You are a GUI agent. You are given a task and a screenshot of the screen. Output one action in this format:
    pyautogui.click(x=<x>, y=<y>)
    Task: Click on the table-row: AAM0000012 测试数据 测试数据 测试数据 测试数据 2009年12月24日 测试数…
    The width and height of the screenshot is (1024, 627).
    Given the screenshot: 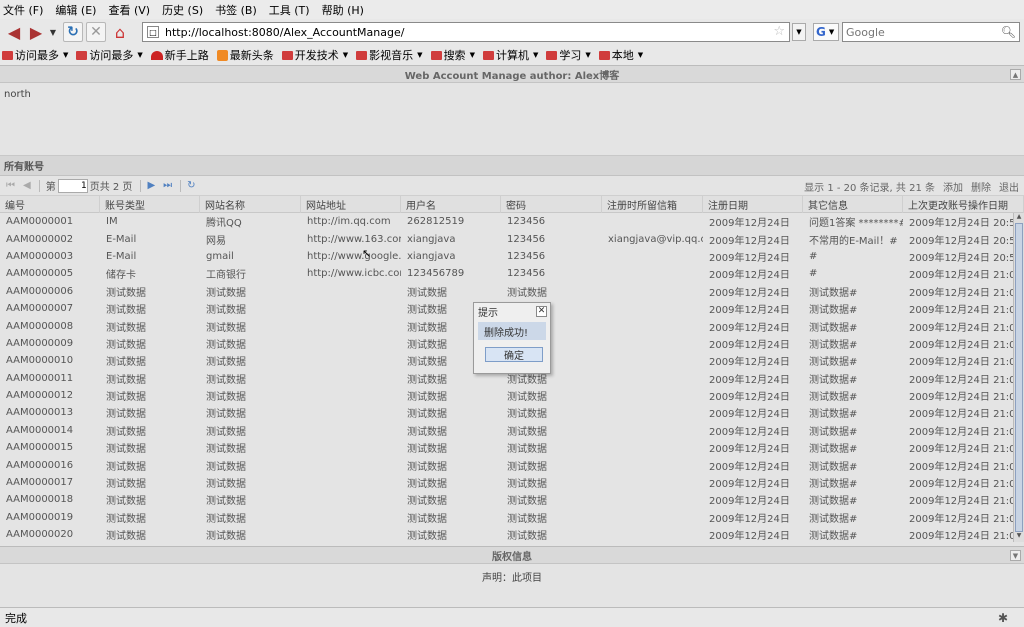 What is the action you would take?
    pyautogui.click(x=512, y=395)
    